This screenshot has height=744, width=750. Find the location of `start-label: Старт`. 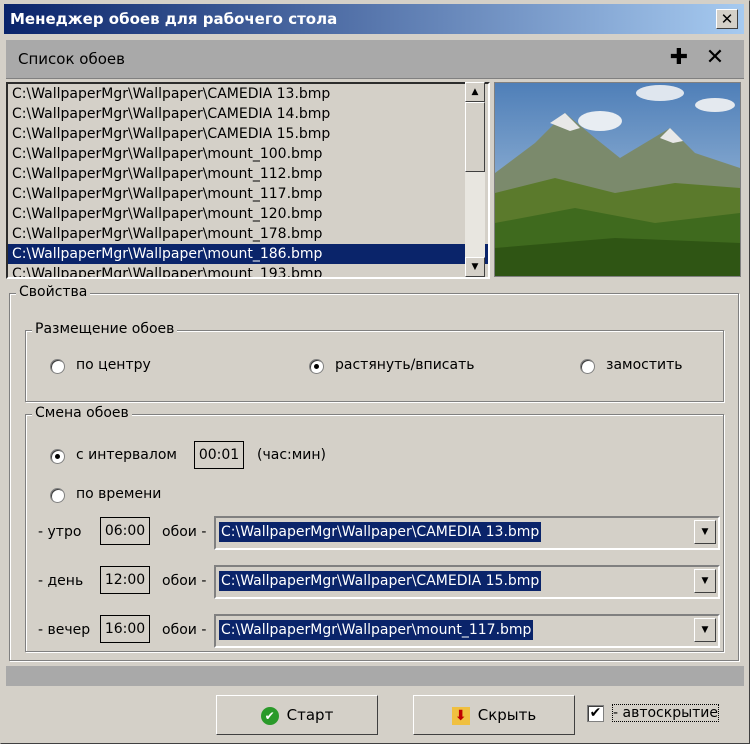

start-label: Старт is located at coordinates (310, 715).